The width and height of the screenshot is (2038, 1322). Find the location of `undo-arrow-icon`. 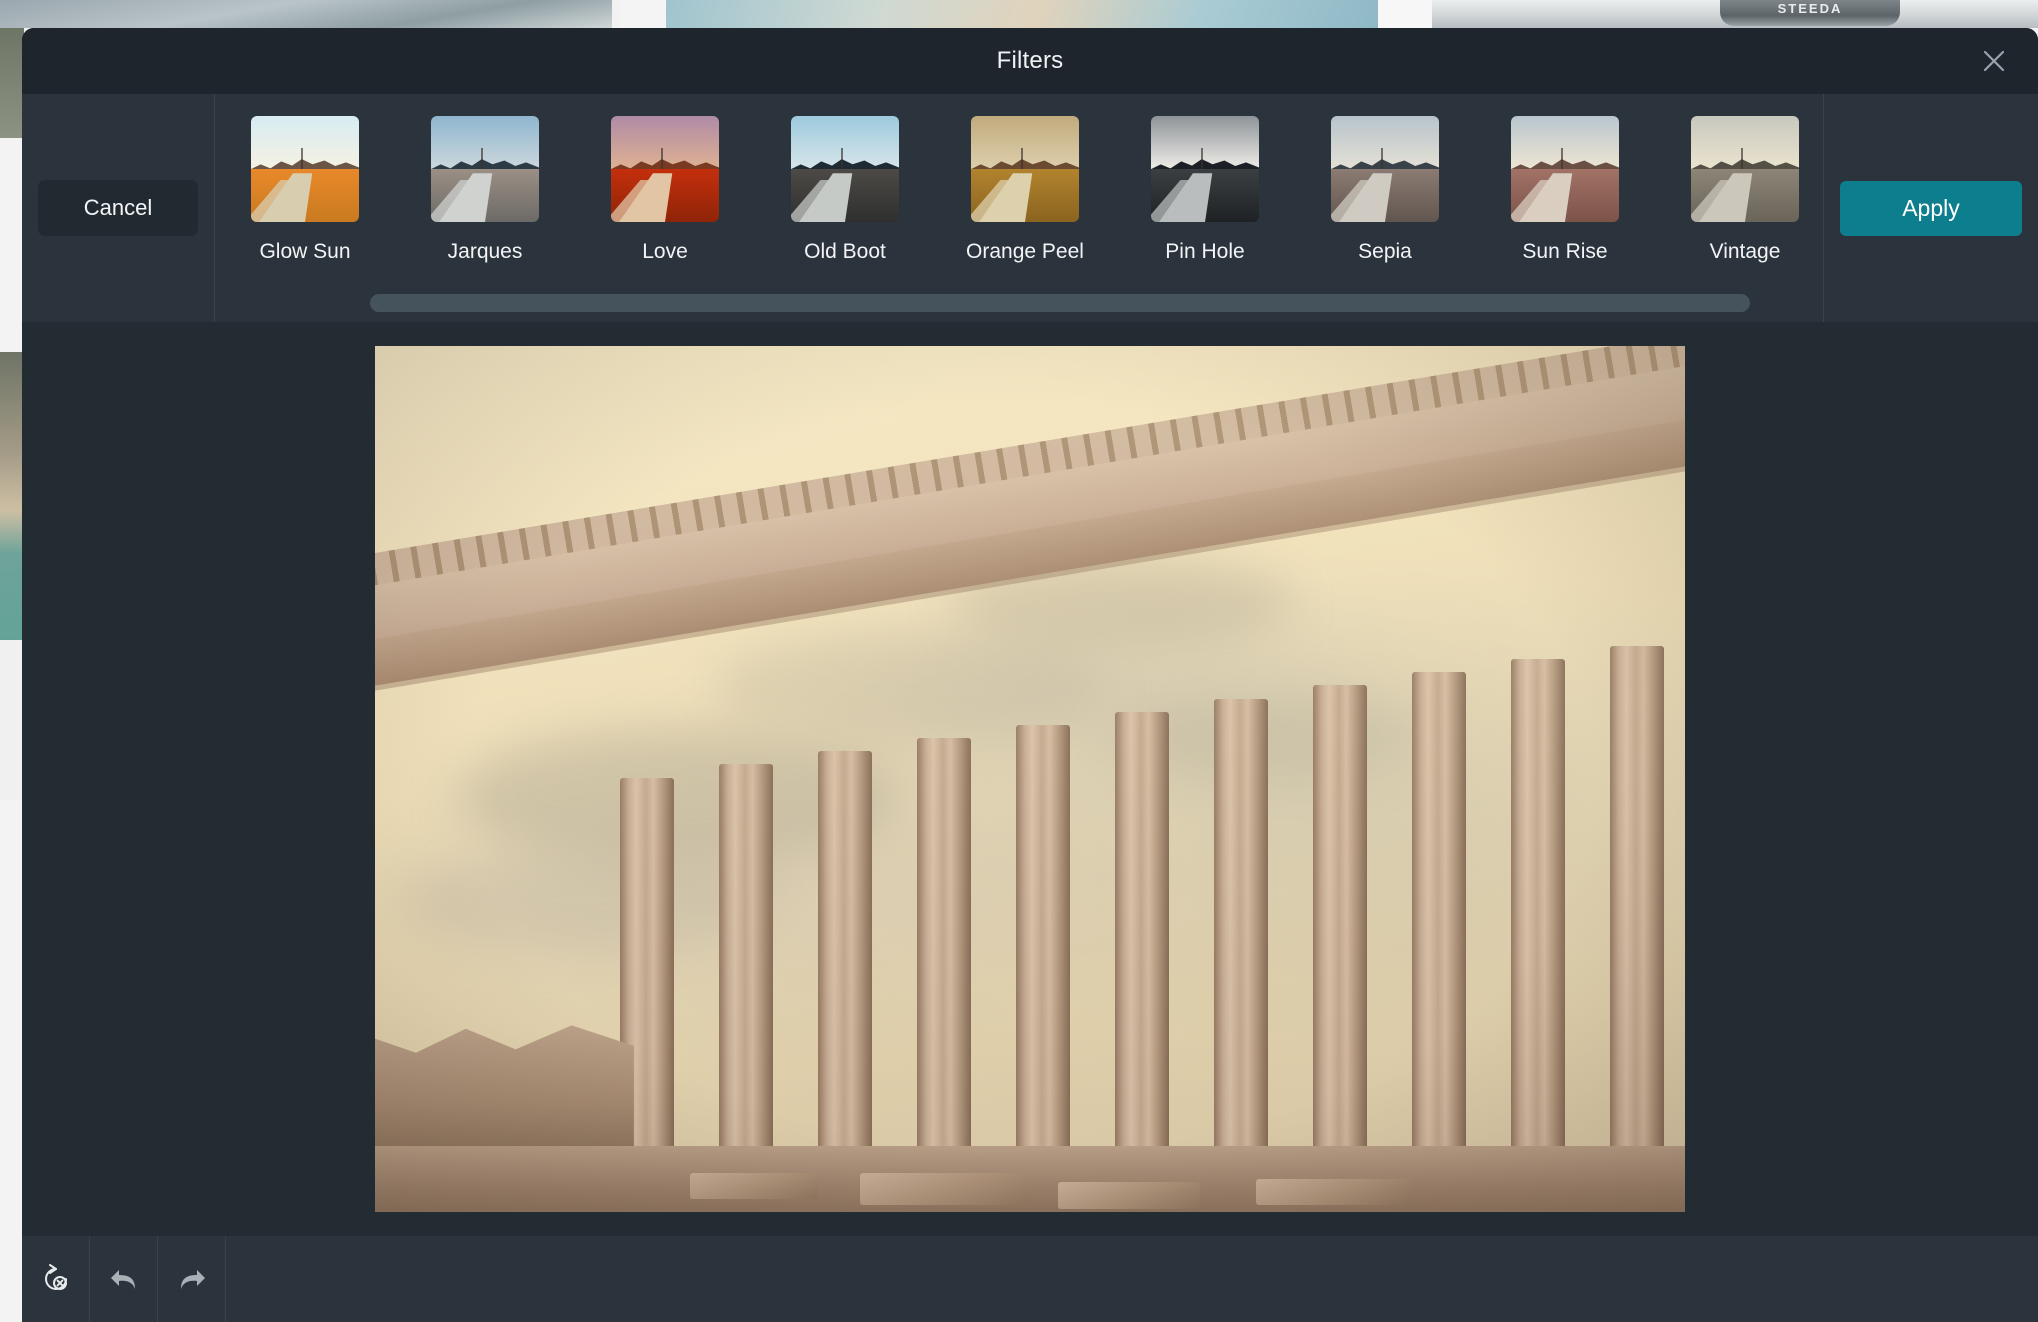

undo-arrow-icon is located at coordinates (122, 1279).